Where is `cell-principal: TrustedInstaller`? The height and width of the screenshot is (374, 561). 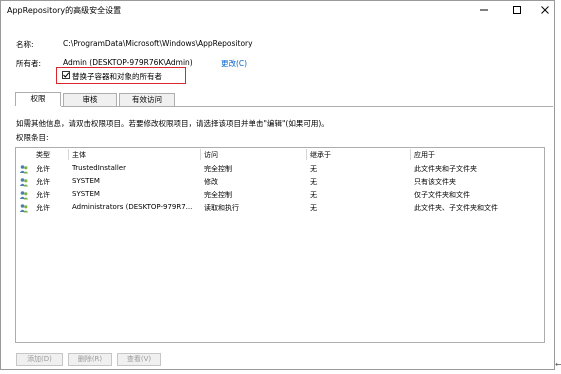
cell-principal: TrustedInstaller is located at coordinates (99, 168).